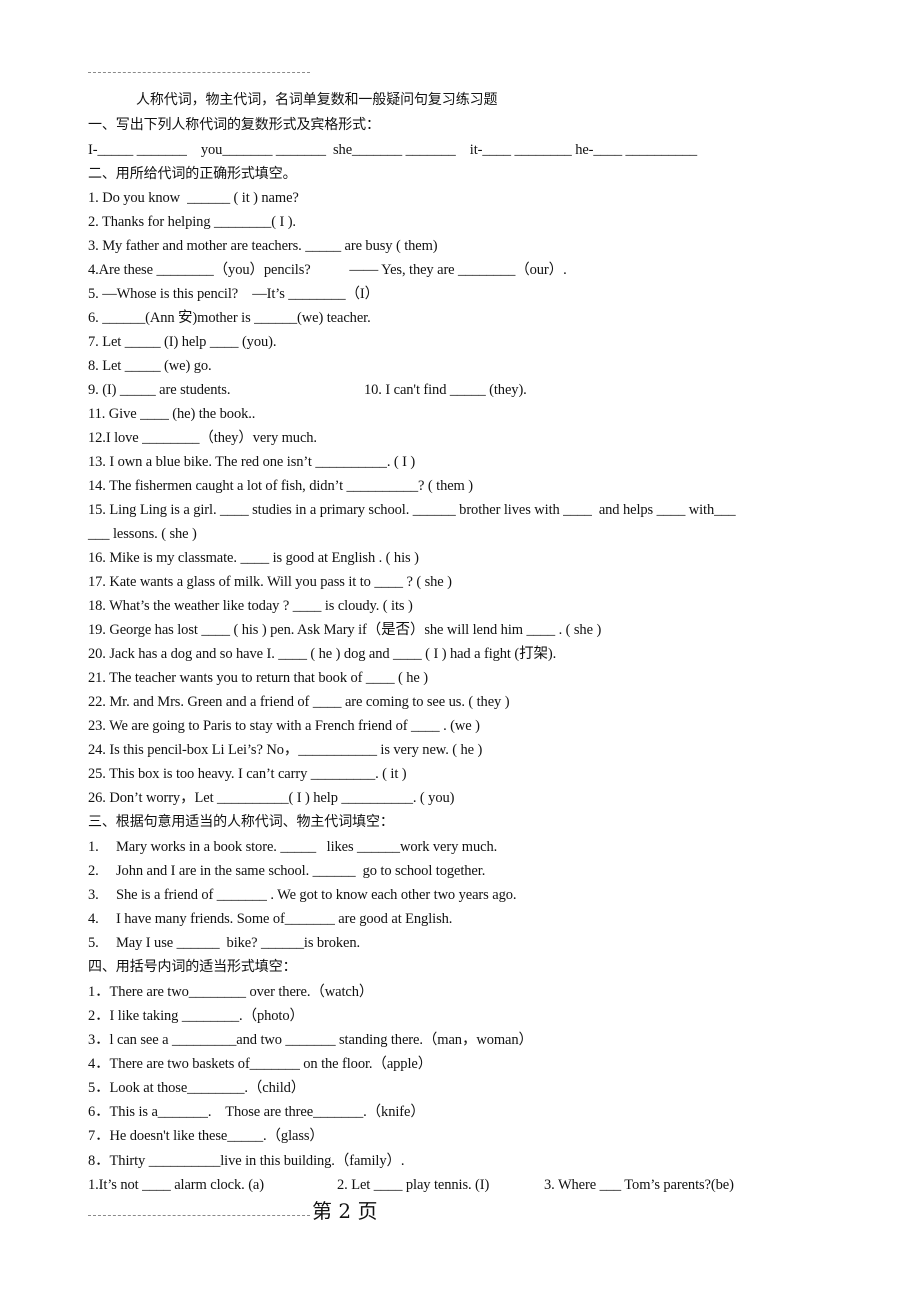  What do you see at coordinates (197, 1088) in the screenshot?
I see `exercise-line: 5．Look at those________.（child）` at bounding box center [197, 1088].